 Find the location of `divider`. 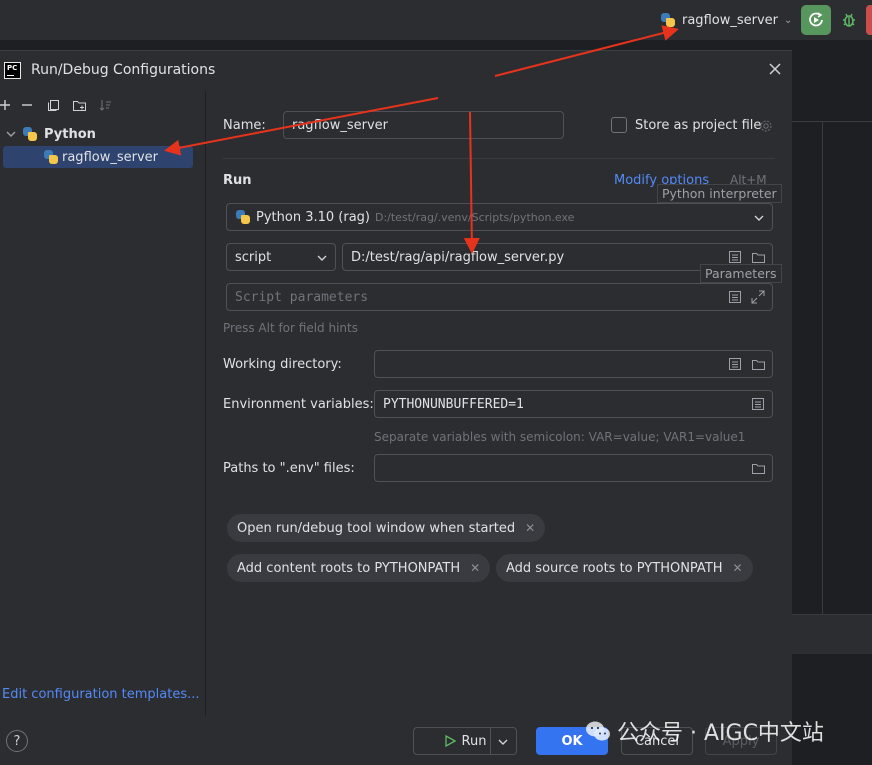

divider is located at coordinates (499, 158).